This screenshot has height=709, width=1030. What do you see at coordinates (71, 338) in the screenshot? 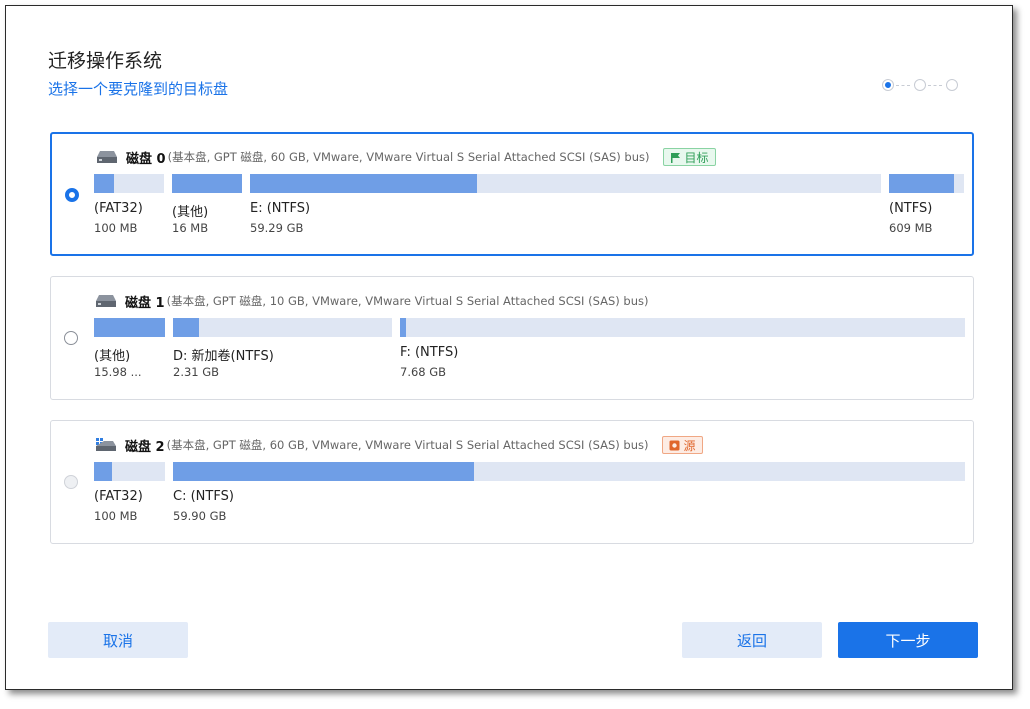
I see `disk-1-radio` at bounding box center [71, 338].